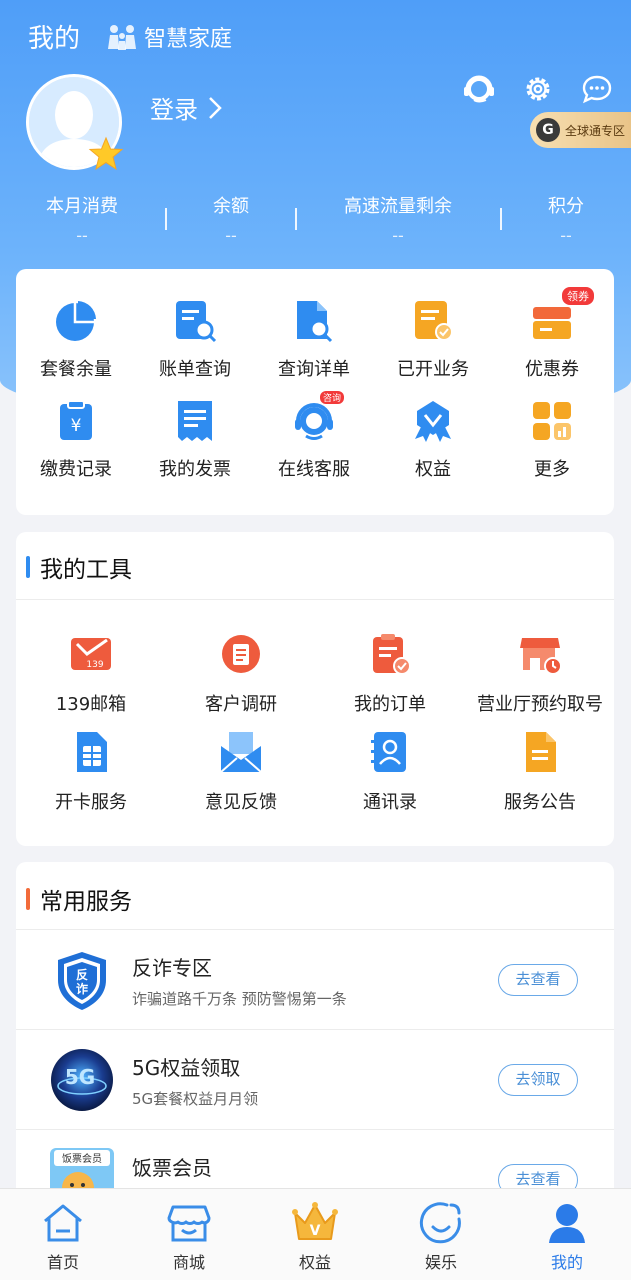  Describe the element at coordinates (314, 1262) in the screenshot. I see `tab-label: 权益` at that location.